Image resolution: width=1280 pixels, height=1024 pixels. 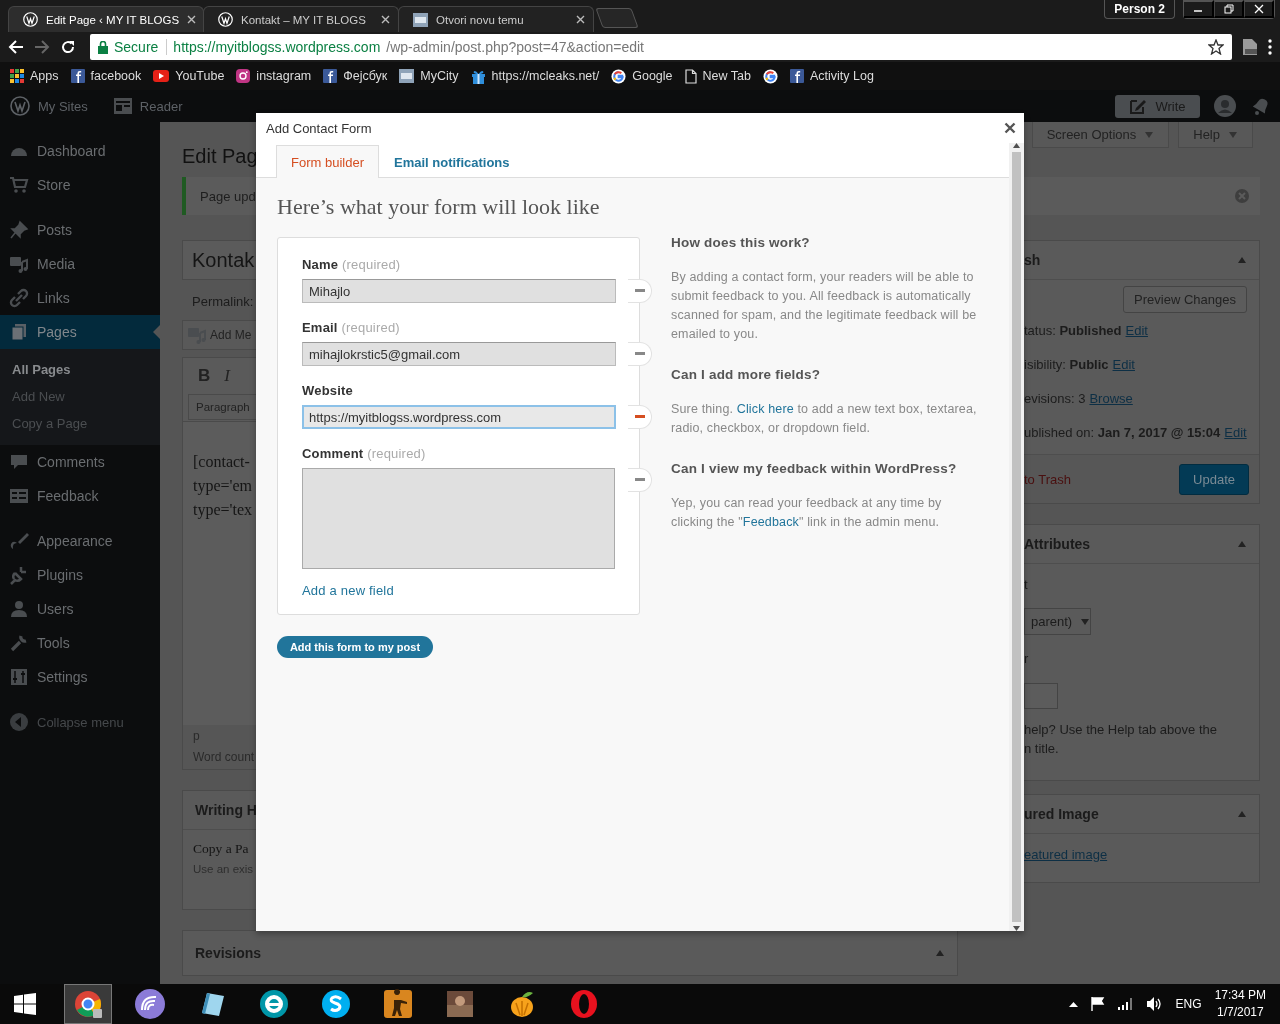 What do you see at coordinates (1122, 432) in the screenshot?
I see `publish-info: ublished on: Jan 7, 2017 @ 15:04` at bounding box center [1122, 432].